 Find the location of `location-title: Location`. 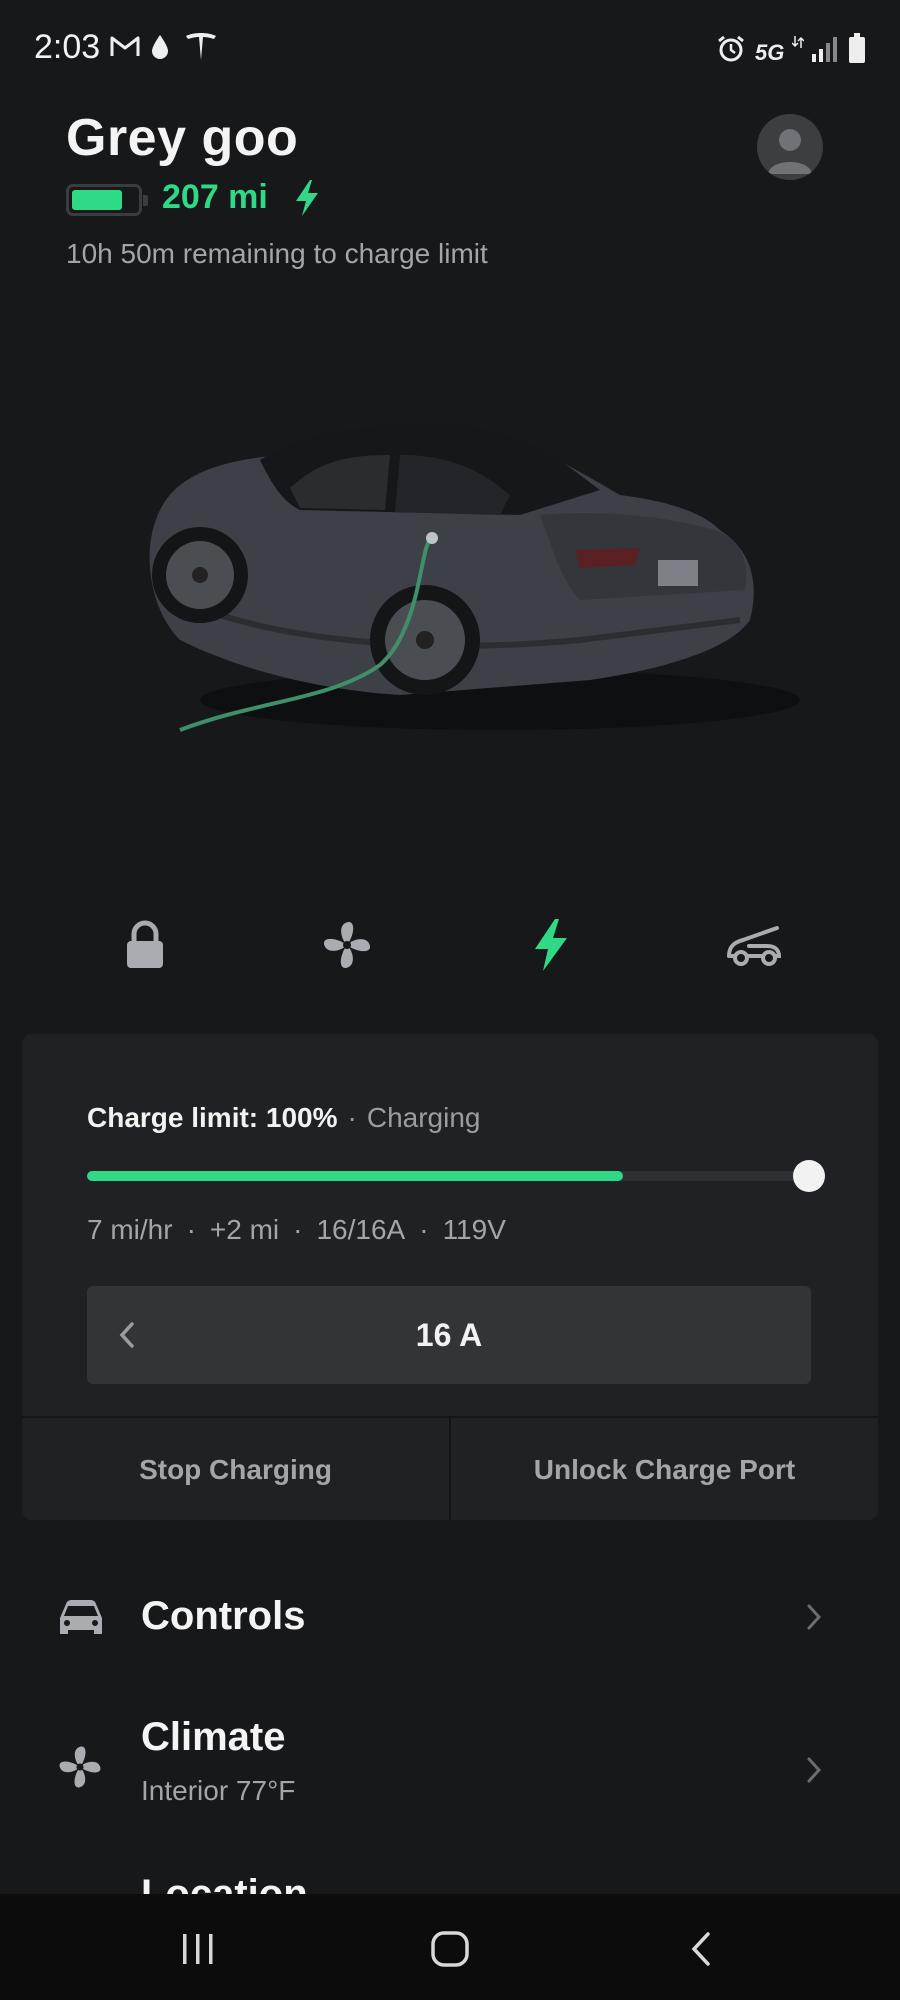

location-title: Location is located at coordinates (224, 1883).